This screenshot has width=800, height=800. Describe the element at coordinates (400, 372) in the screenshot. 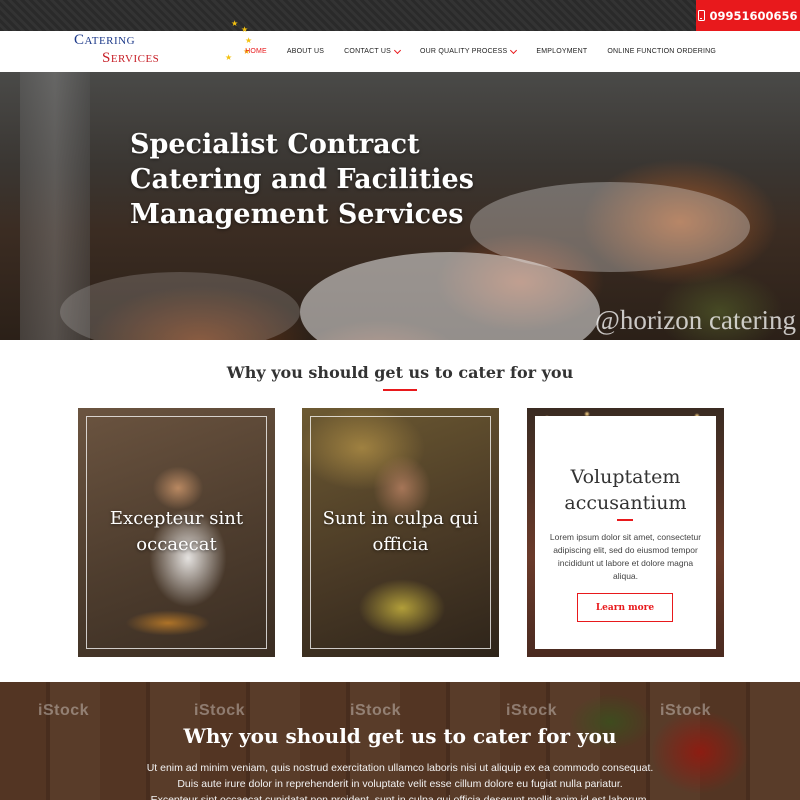

I see `section-title: Why you should get us to cater for you` at that location.